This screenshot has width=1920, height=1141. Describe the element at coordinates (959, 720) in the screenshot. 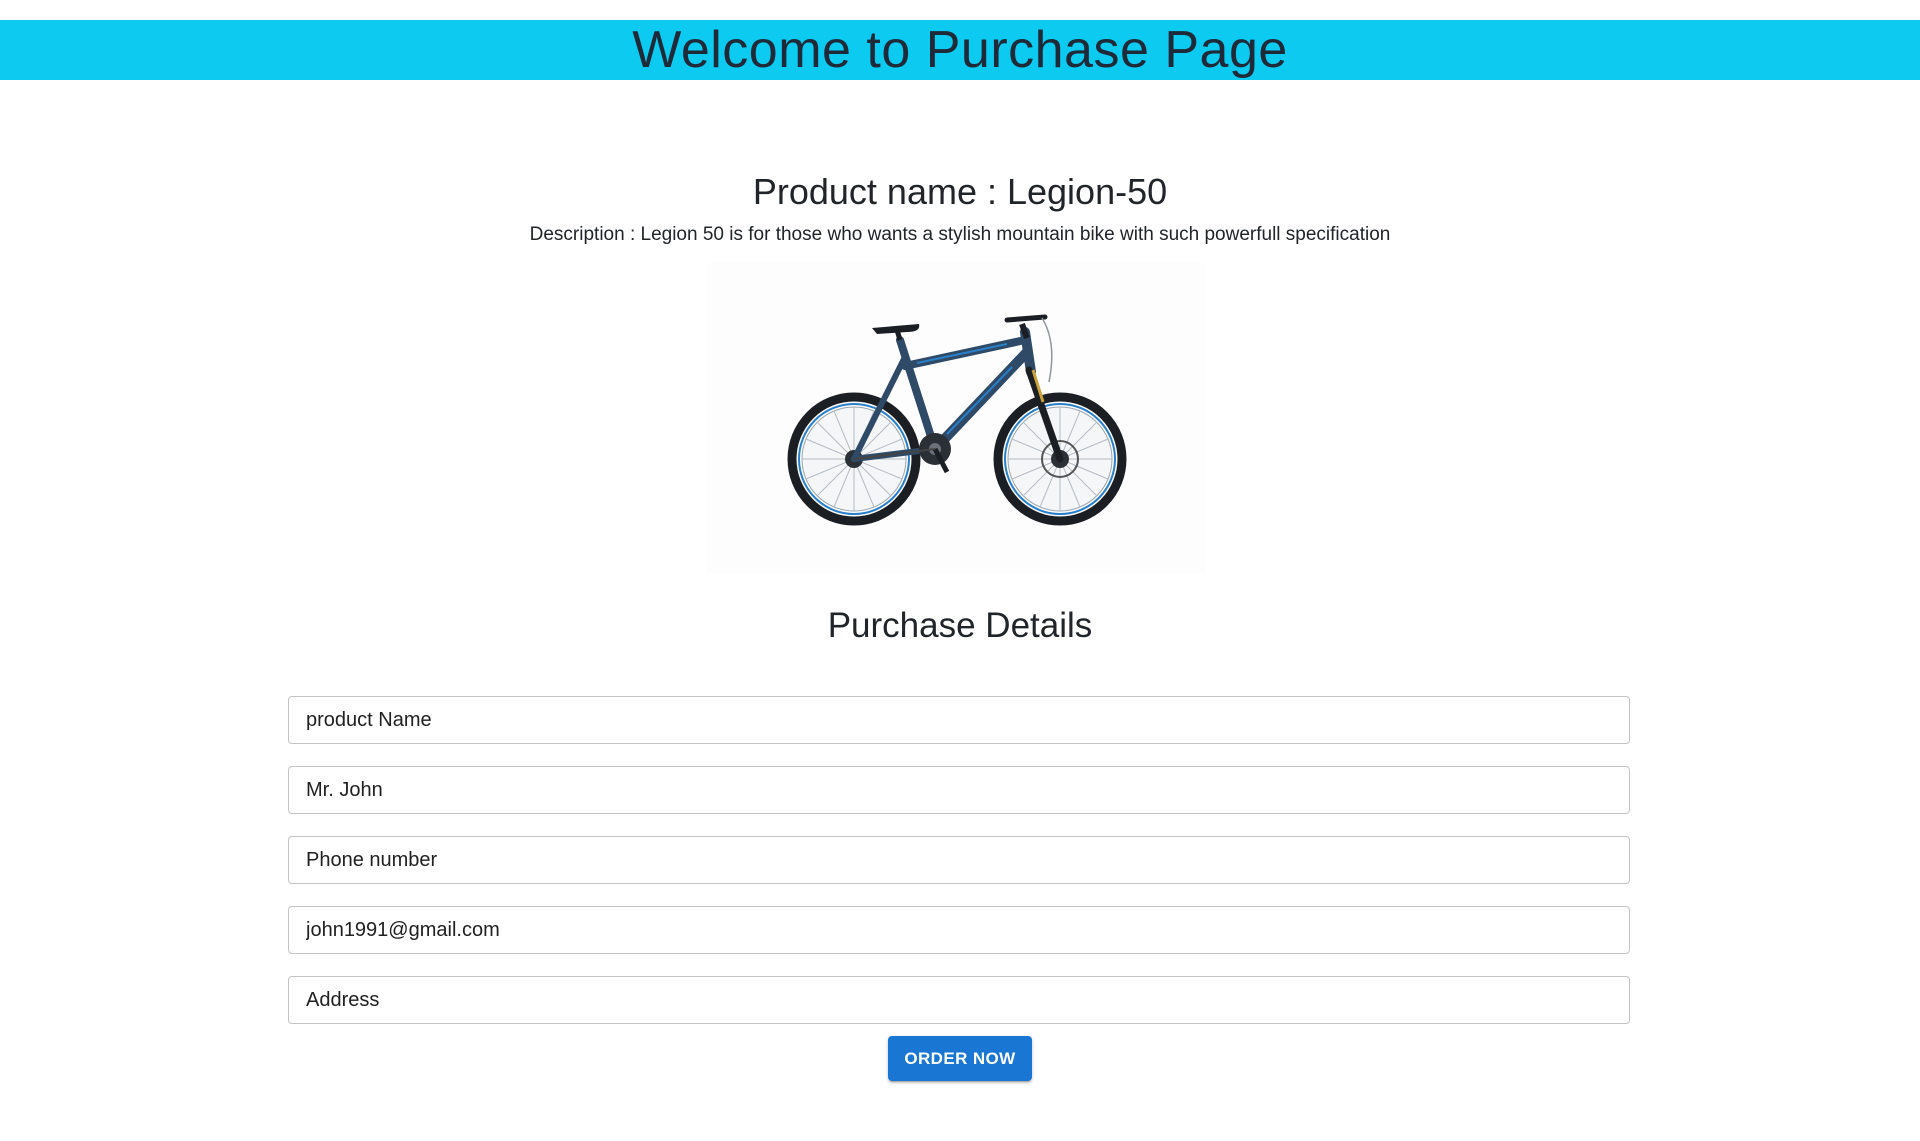

I see `product-name-input` at that location.